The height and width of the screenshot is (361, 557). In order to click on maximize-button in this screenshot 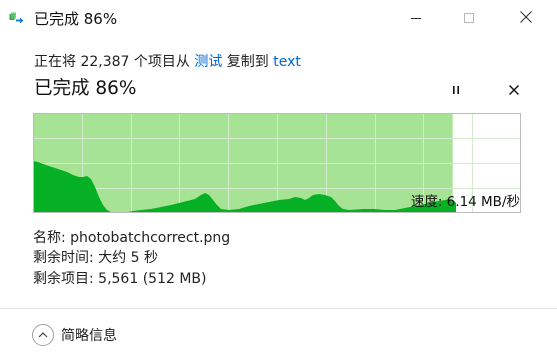, I will do `click(469, 18)`.